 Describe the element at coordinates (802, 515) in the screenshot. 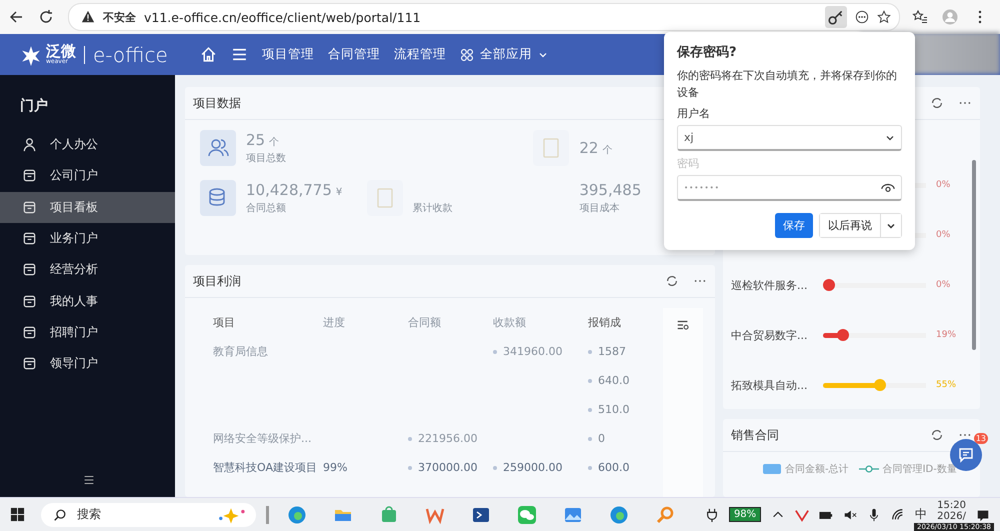

I see `tray-app-icon` at that location.